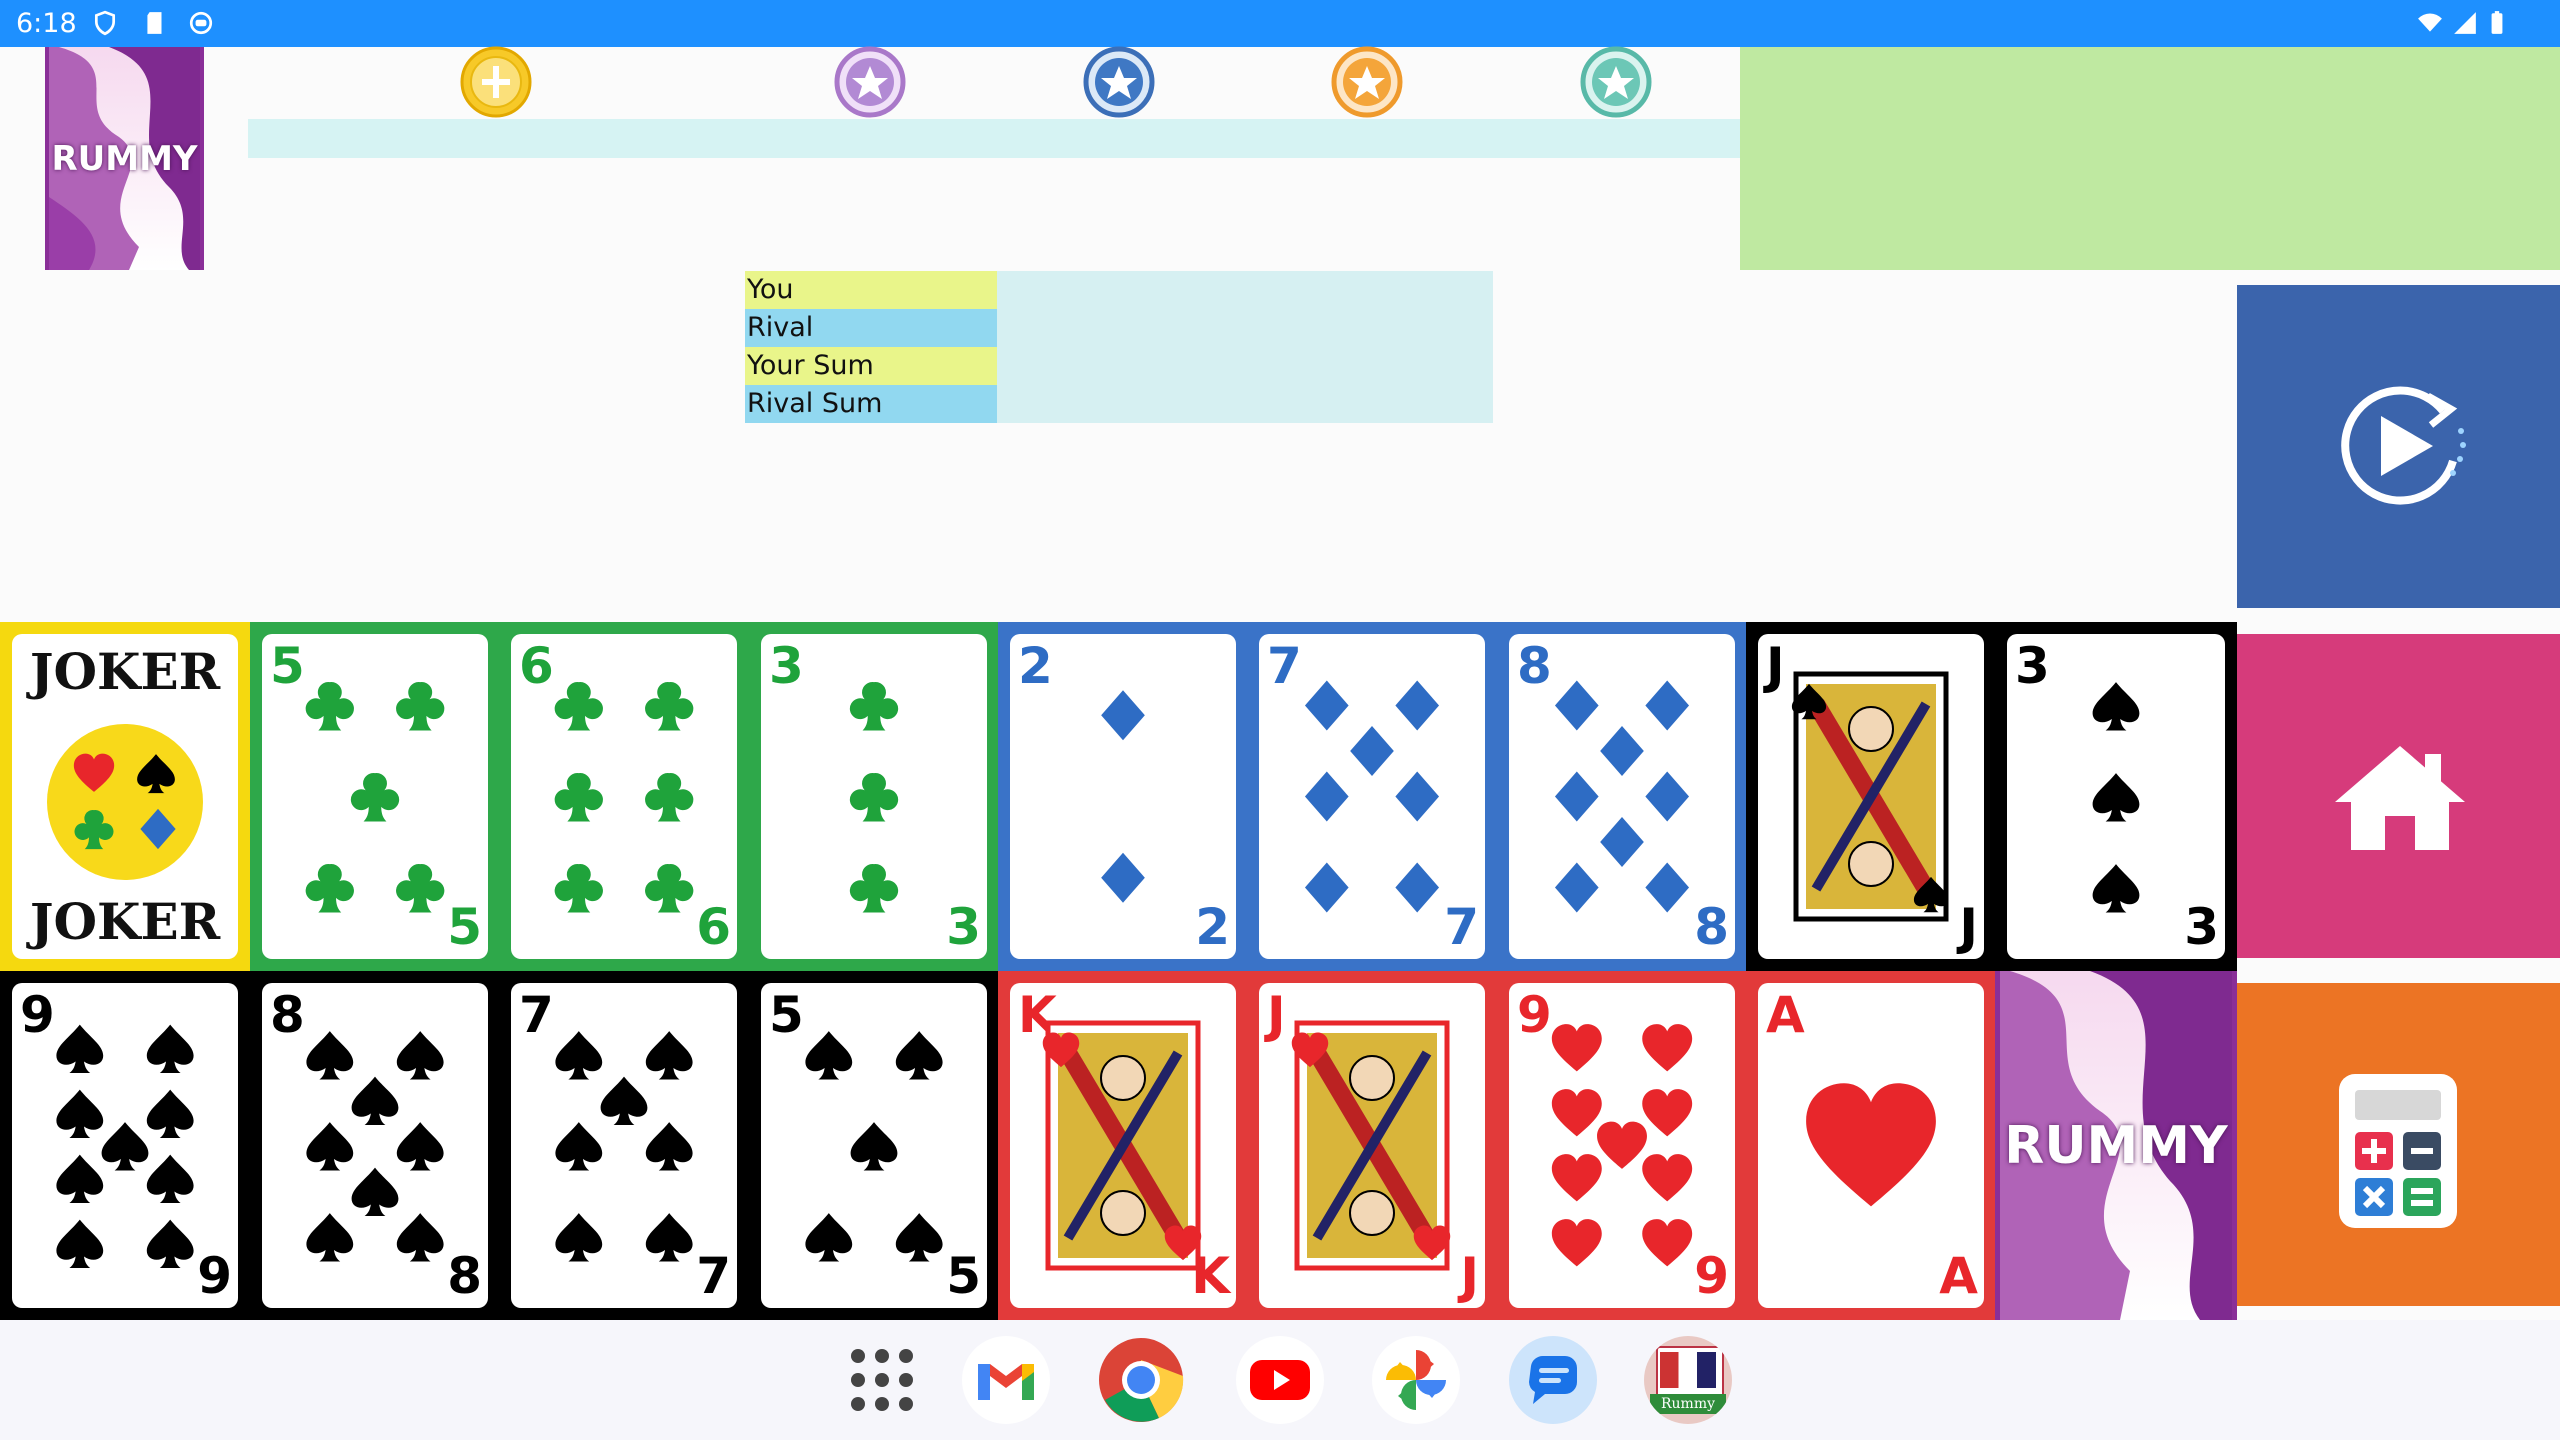 This screenshot has height=1440, width=2560. Describe the element at coordinates (871, 404) in the screenshot. I see `score-label-rival-sum: Rival Sum` at that location.